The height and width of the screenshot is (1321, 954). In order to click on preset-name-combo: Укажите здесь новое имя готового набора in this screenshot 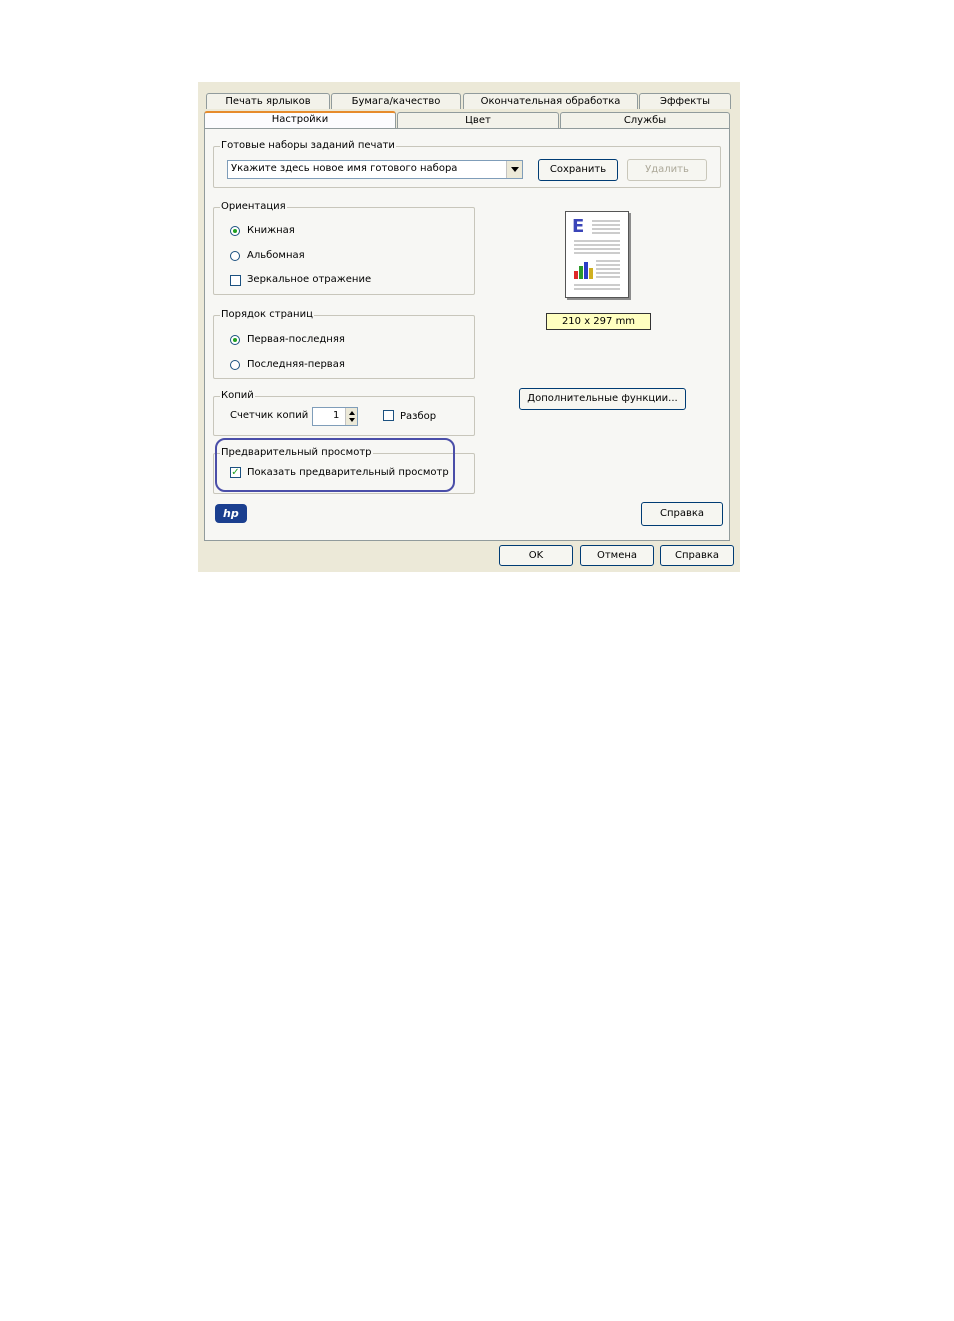, I will do `click(375, 169)`.